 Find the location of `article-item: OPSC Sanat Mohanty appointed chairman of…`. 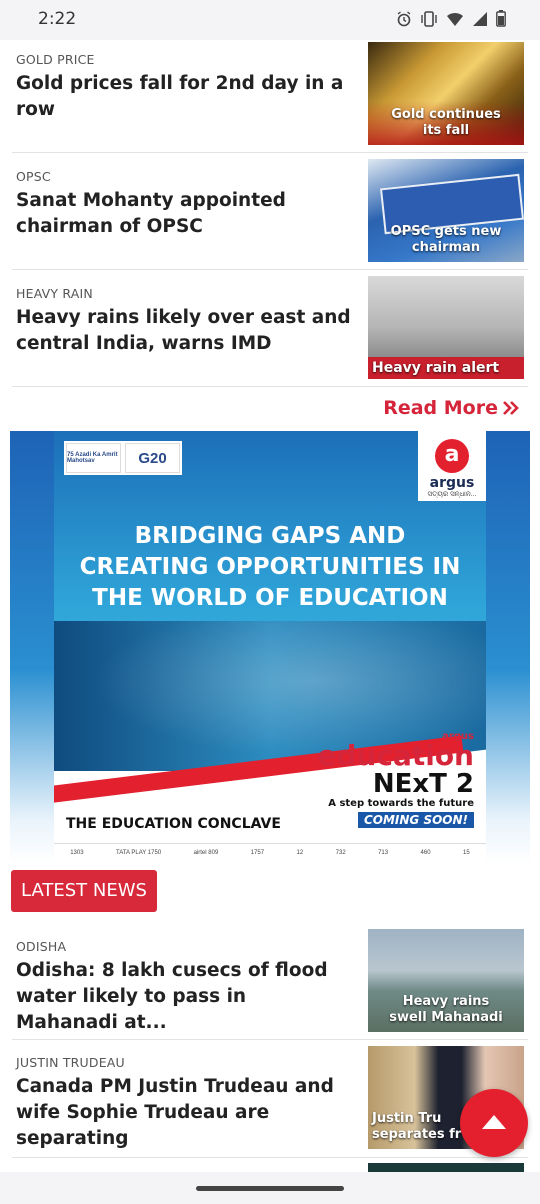

article-item: OPSC Sanat Mohanty appointed chairman of… is located at coordinates (270, 211).